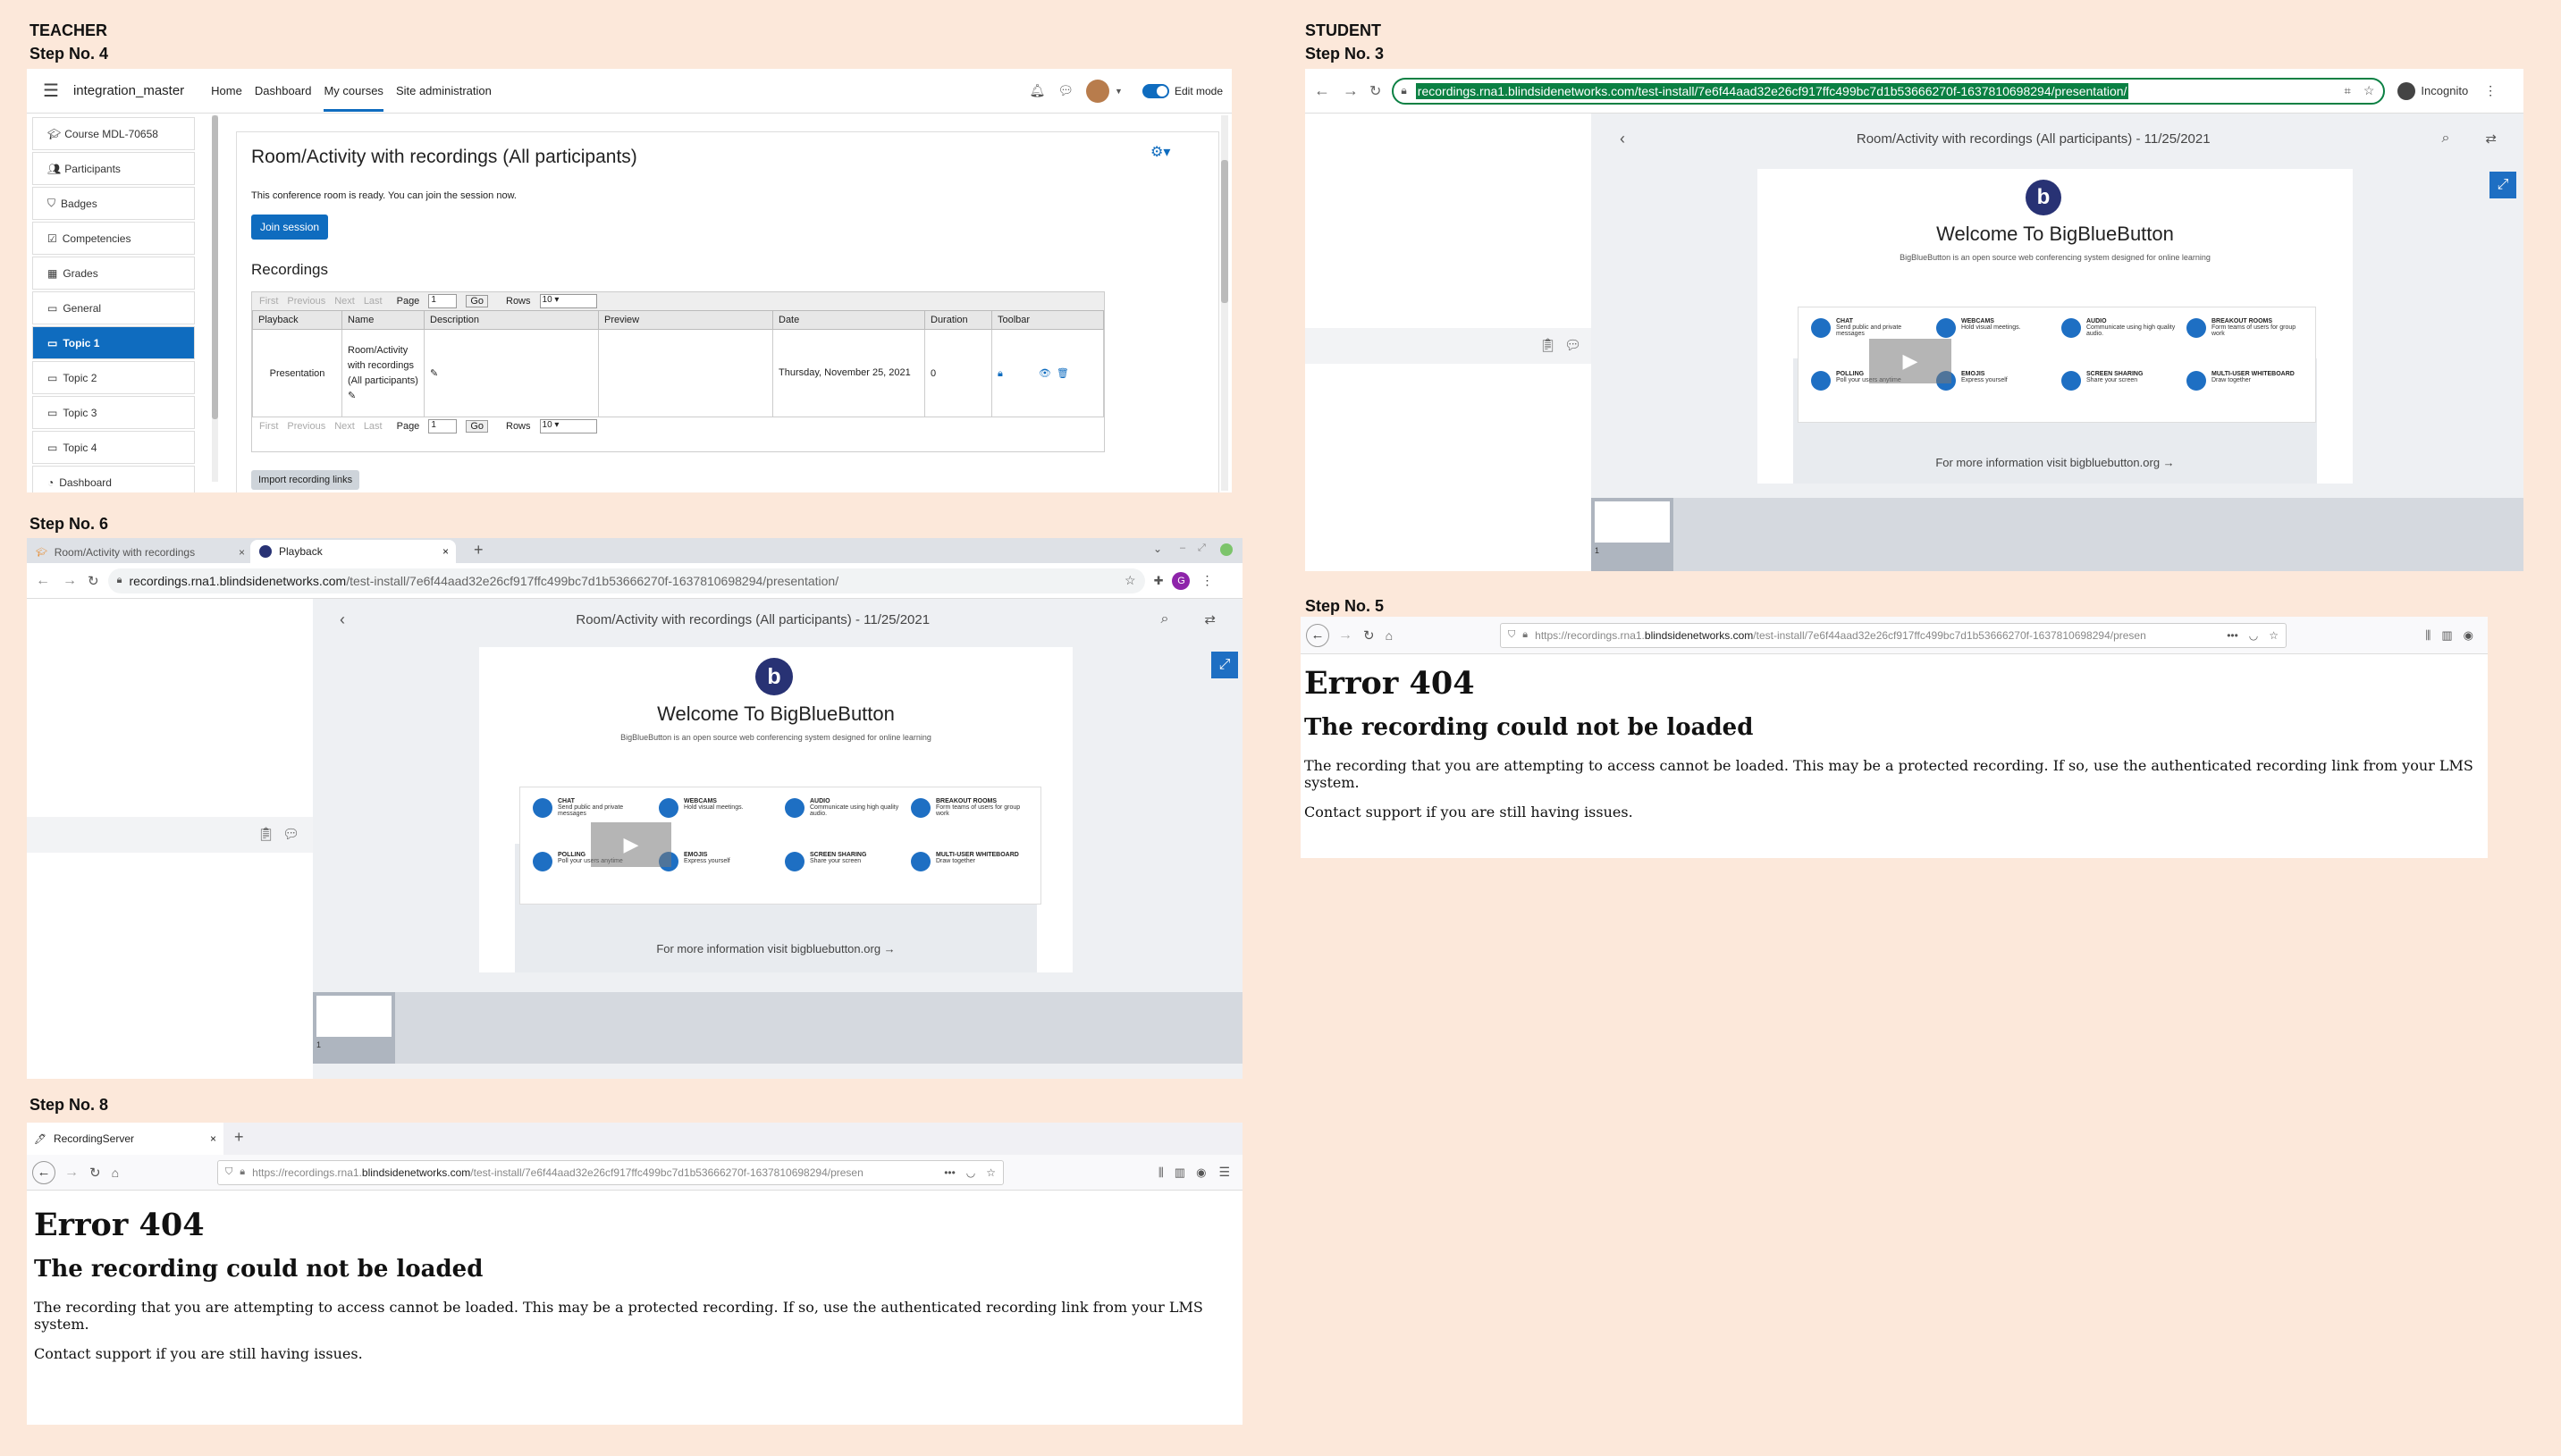 The height and width of the screenshot is (1456, 2561). Describe the element at coordinates (283, 90) in the screenshot. I see `nav-dashboard: Dashboard` at that location.